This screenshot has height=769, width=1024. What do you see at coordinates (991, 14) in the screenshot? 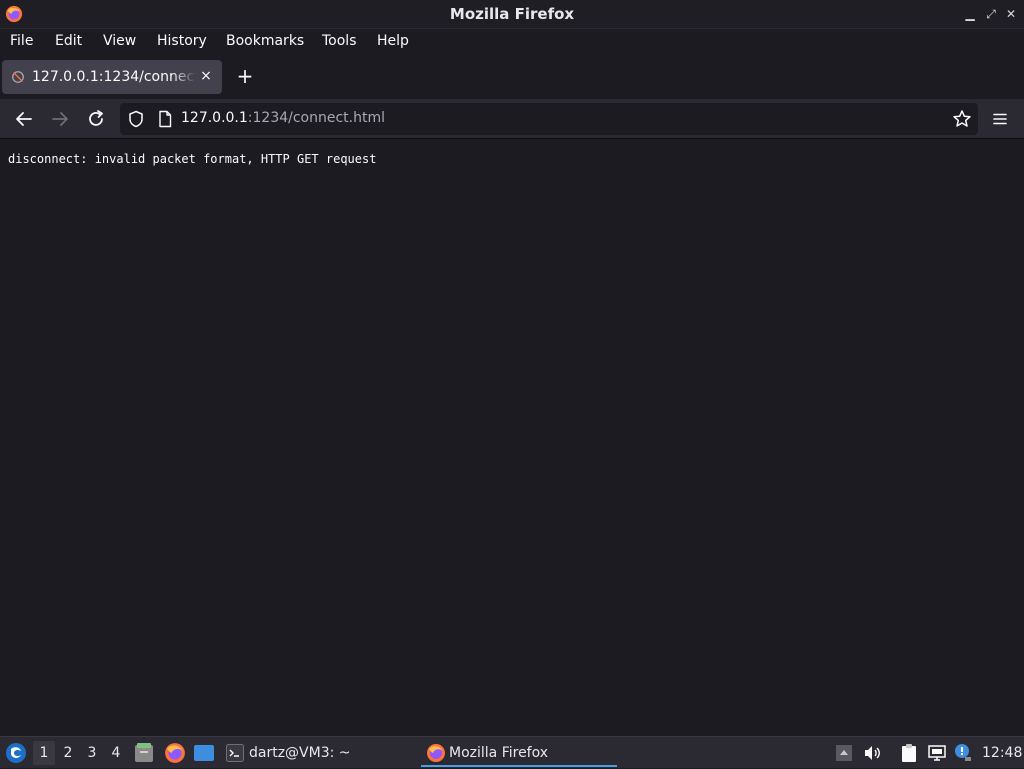
I see `maximize-icon: ⤢` at bounding box center [991, 14].